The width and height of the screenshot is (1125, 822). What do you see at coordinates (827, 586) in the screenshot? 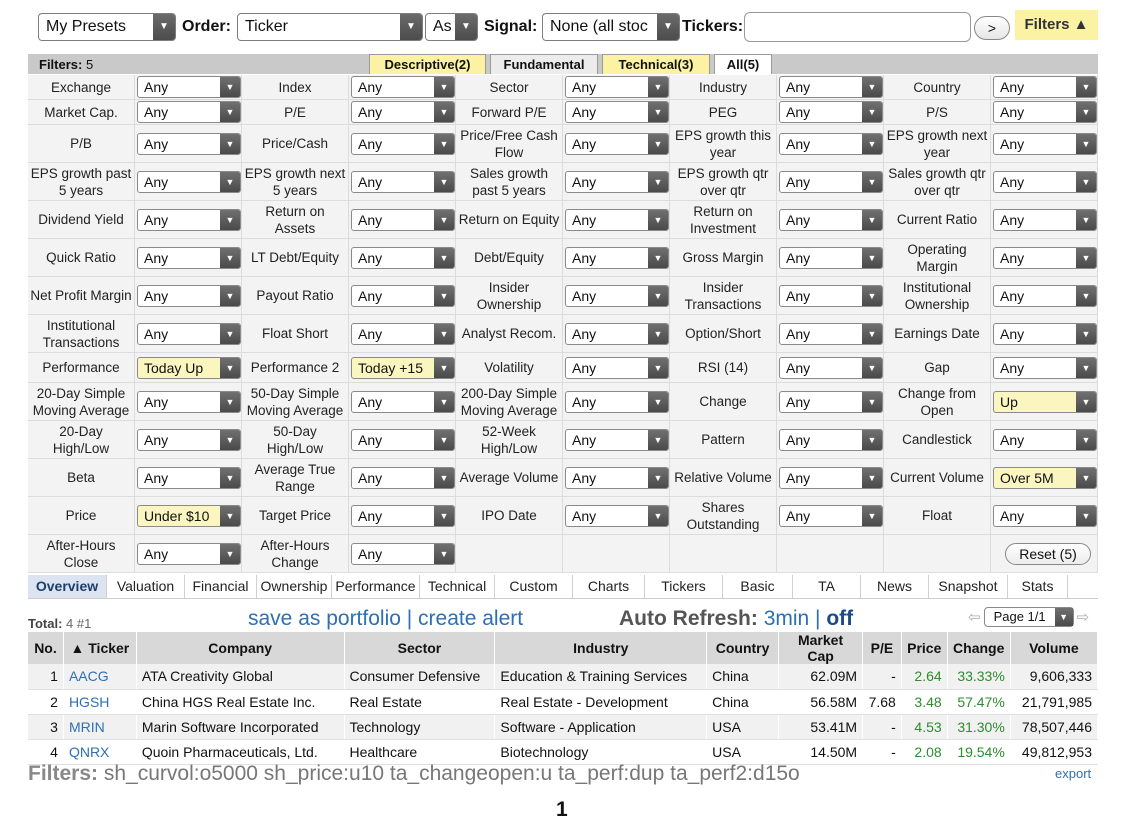
I see `tab-ta: TA` at bounding box center [827, 586].